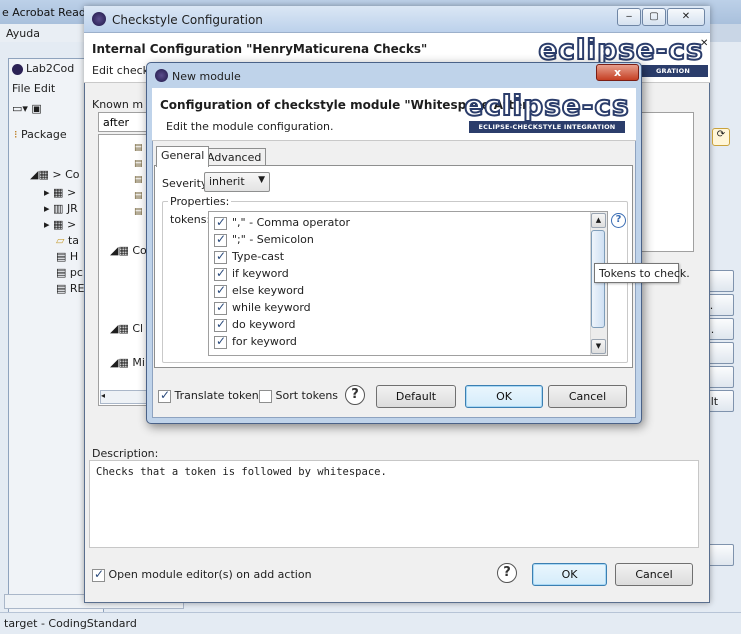  What do you see at coordinates (721, 137) in the screenshot?
I see `toolbar-icon: ⟳` at bounding box center [721, 137].